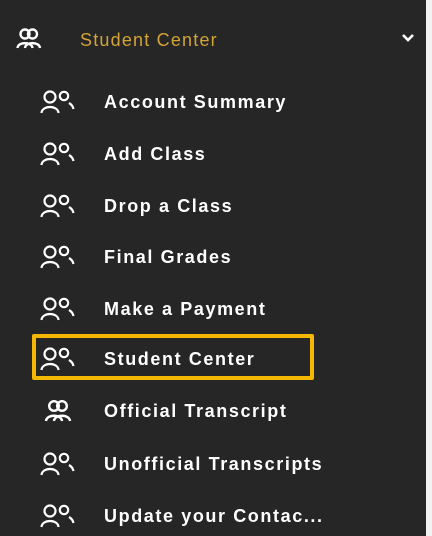 Image resolution: width=432 pixels, height=536 pixels. Describe the element at coordinates (213, 154) in the screenshot. I see `menu-item-add-class: Add Class` at that location.